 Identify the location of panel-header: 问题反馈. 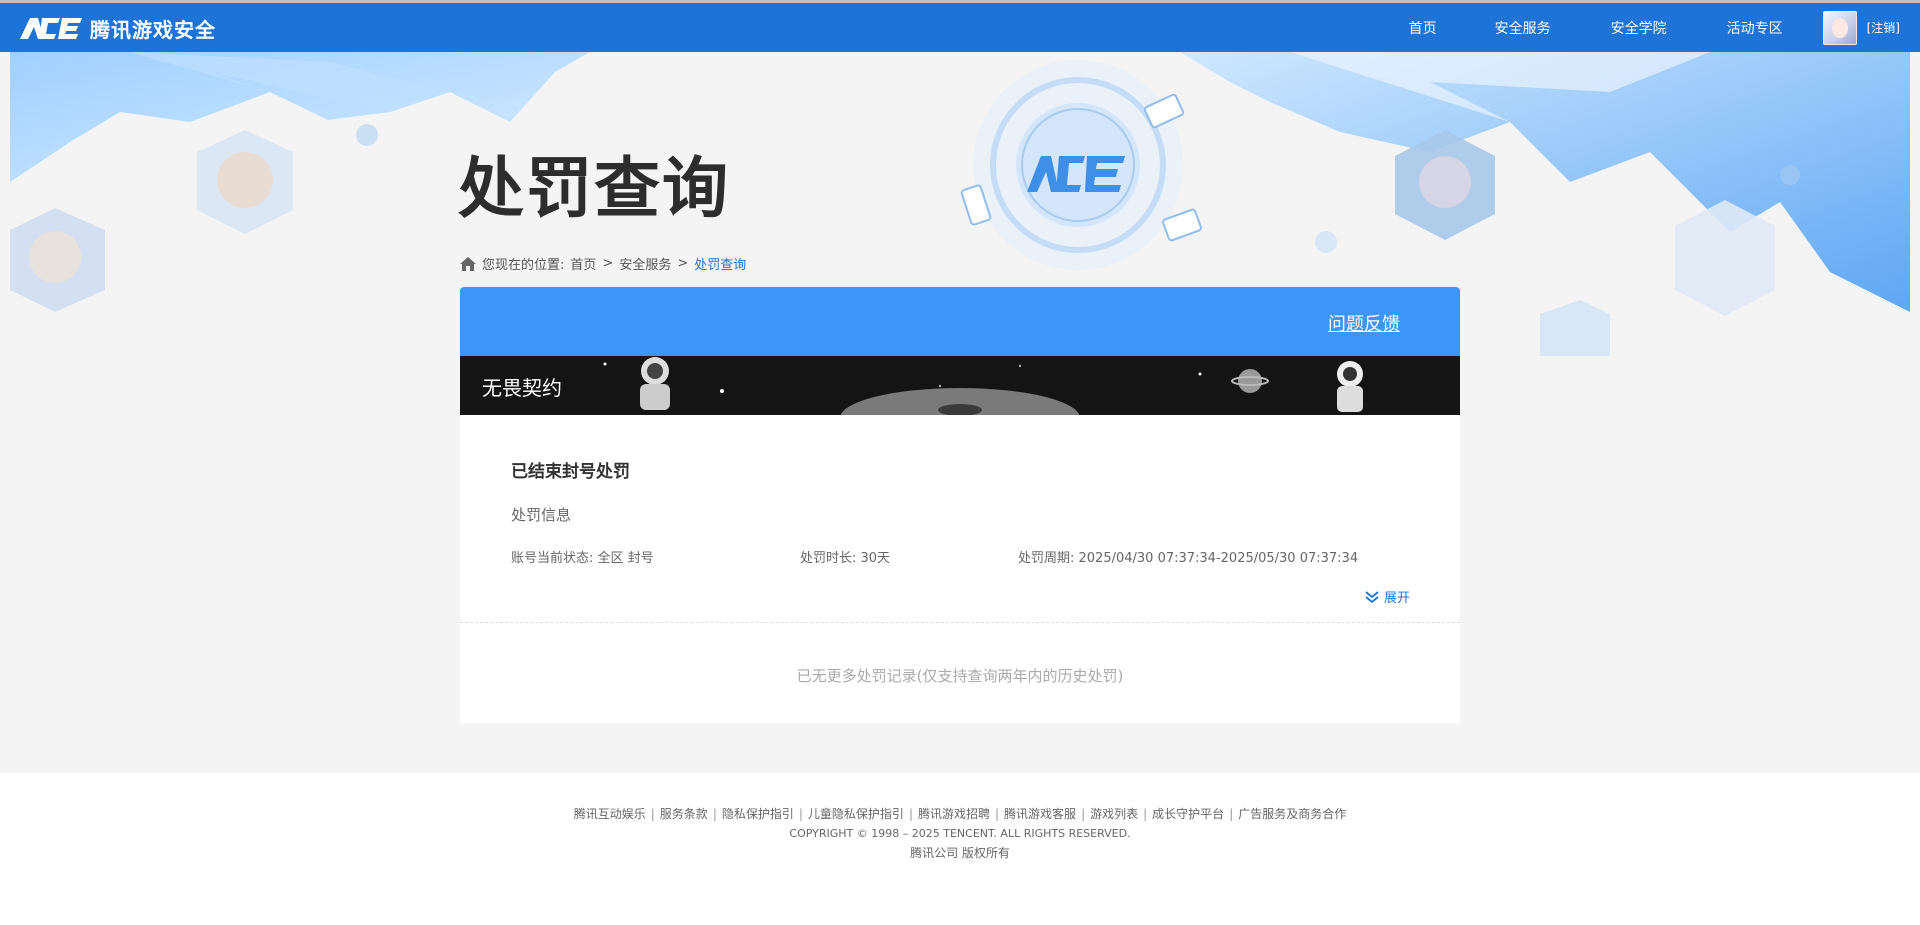
(960, 321).